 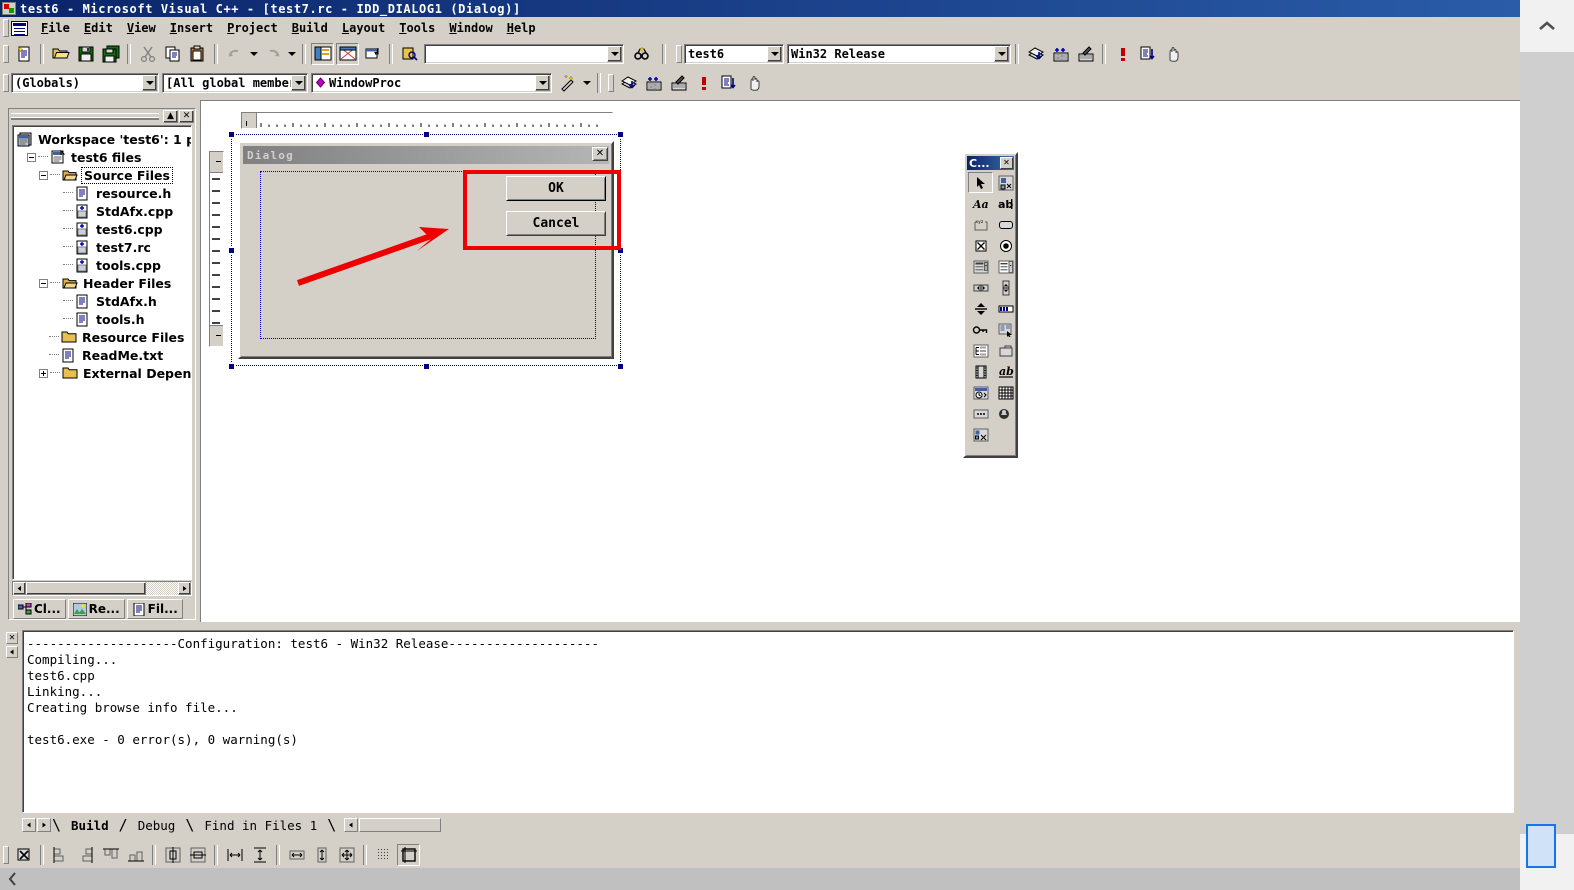 I want to click on output-tab-find-in-files-1: Find in Files 1, so click(x=260, y=825).